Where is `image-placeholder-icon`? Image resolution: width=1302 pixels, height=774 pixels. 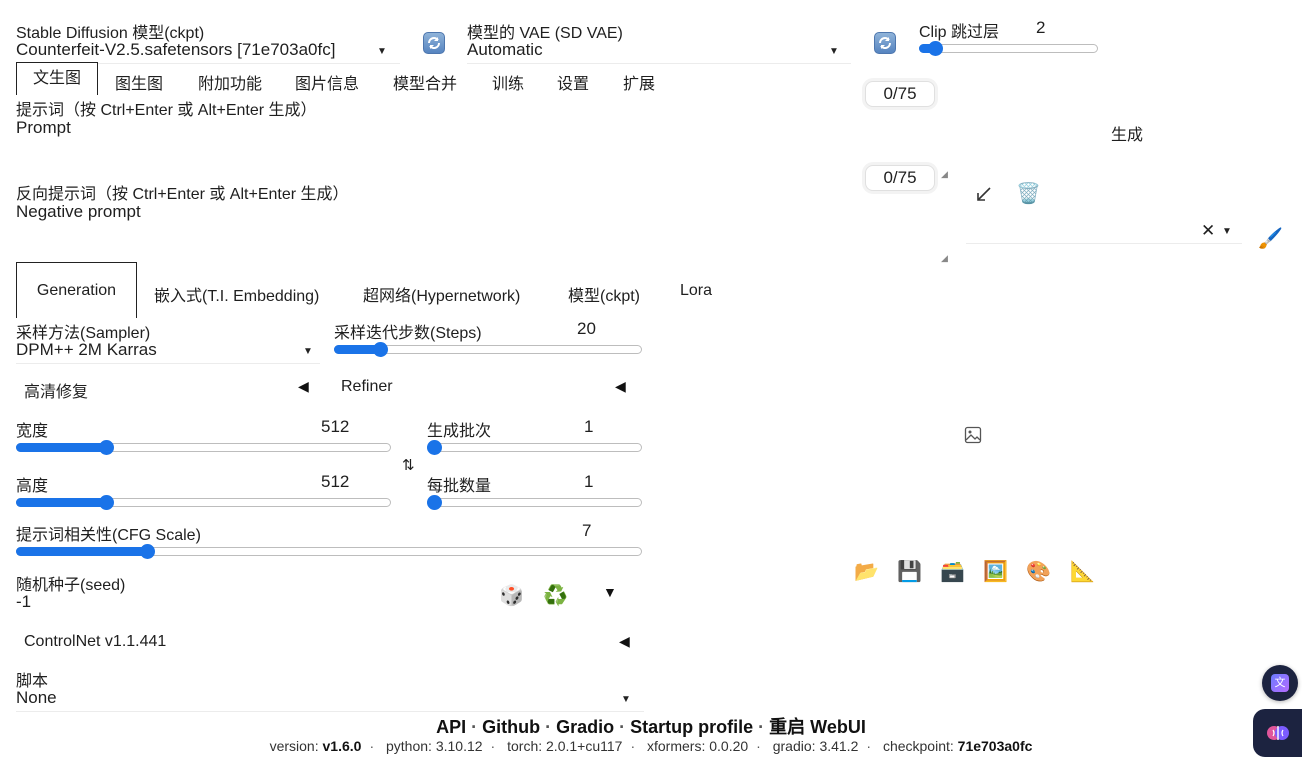 image-placeholder-icon is located at coordinates (973, 437).